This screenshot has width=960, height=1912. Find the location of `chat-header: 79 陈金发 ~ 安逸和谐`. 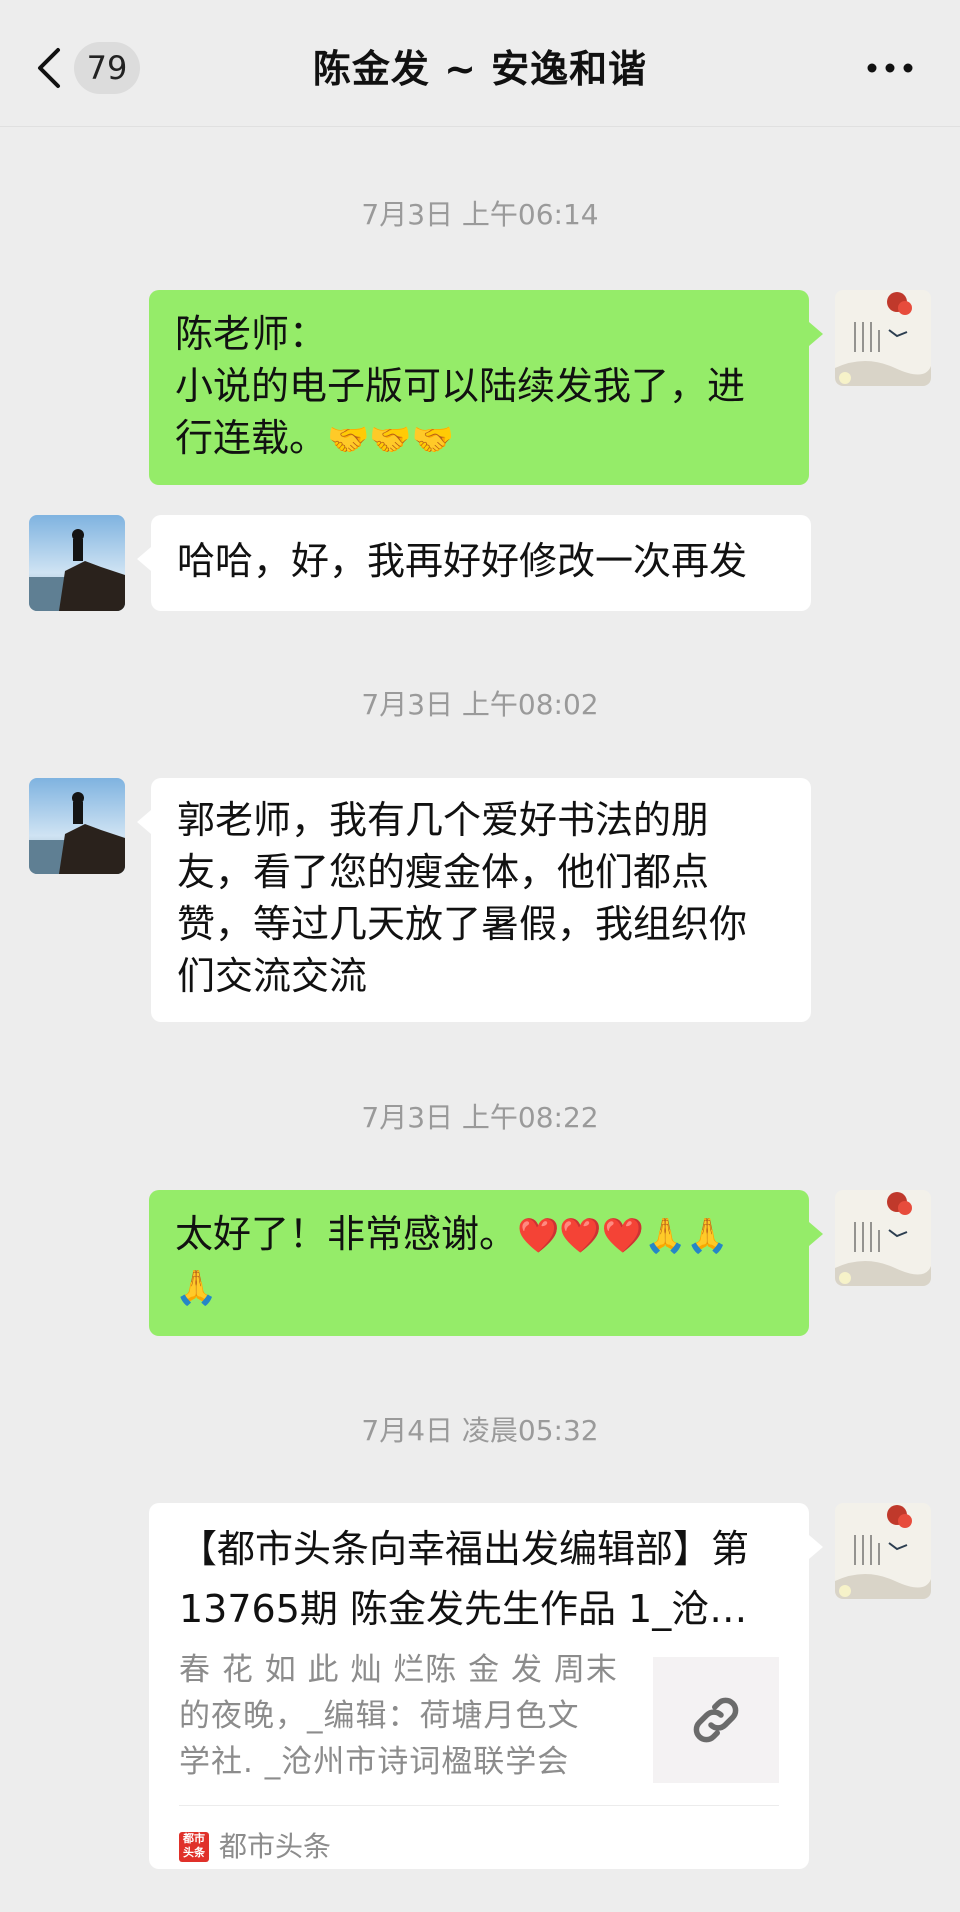

chat-header: 79 陈金发 ~ 安逸和谐 is located at coordinates (480, 63).